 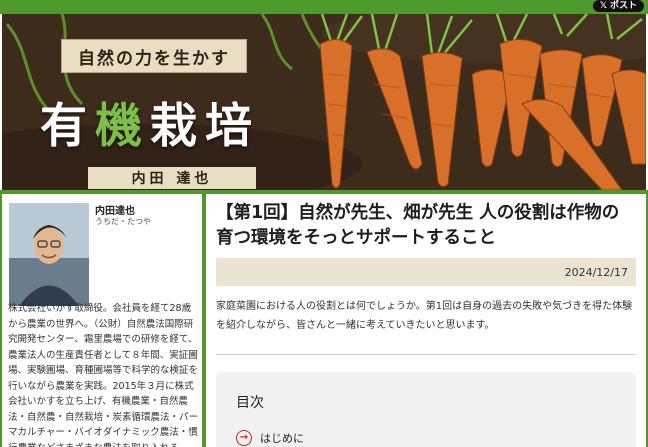 I want to click on toc-item-label: はじめに, so click(x=282, y=438).